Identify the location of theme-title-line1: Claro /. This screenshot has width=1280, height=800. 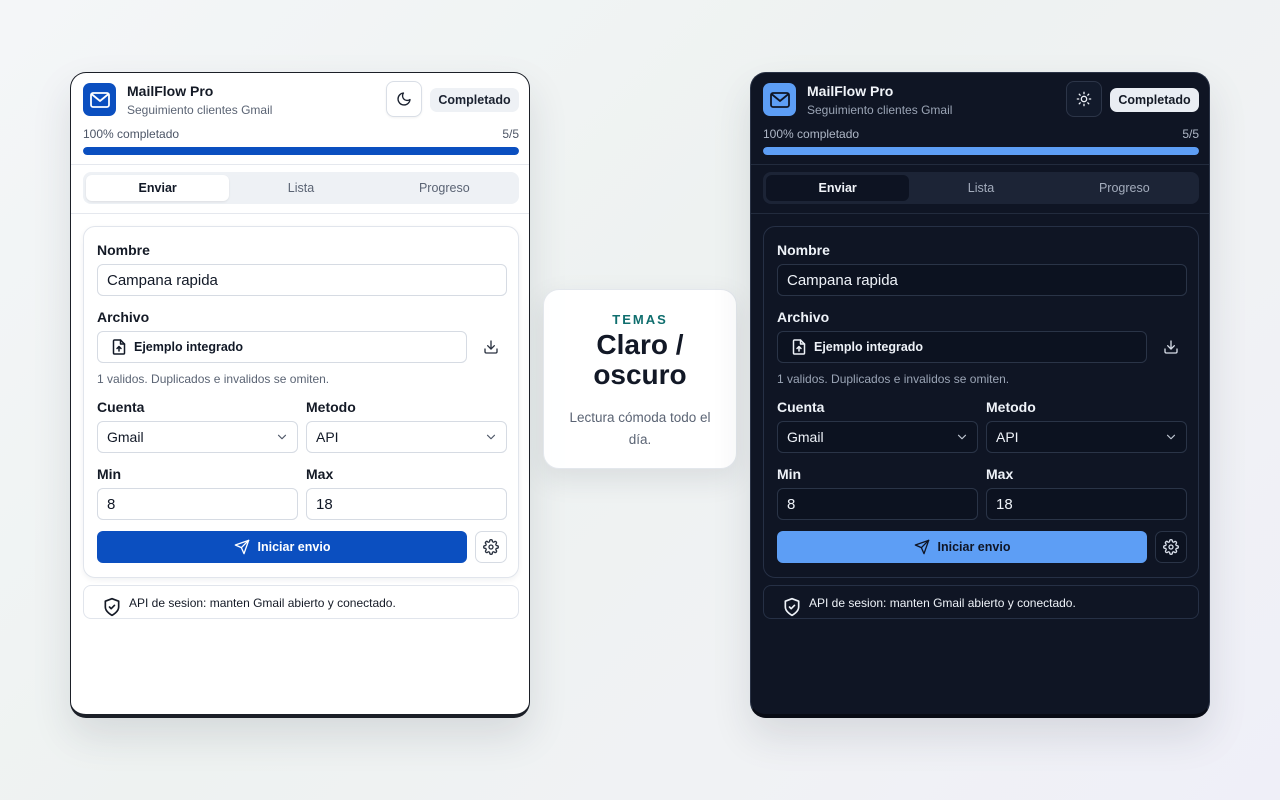
(640, 344).